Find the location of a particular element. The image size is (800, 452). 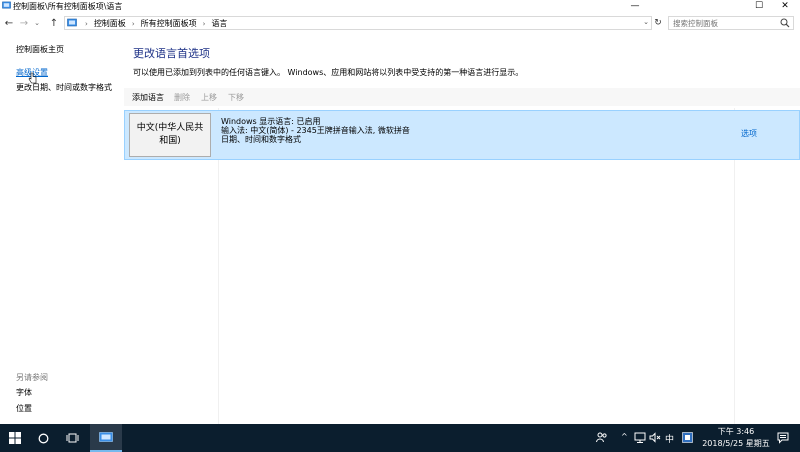

start-button is located at coordinates (15, 438).